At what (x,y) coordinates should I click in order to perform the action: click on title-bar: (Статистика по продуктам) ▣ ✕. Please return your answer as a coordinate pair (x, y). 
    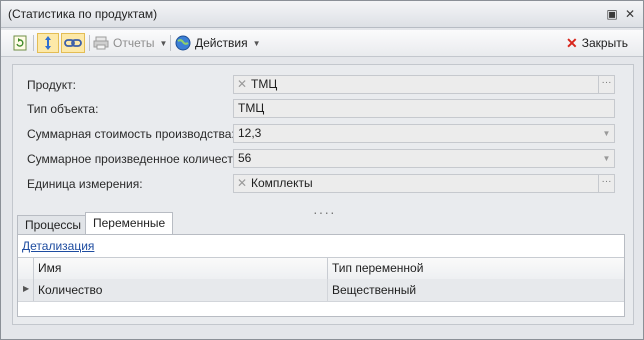
    Looking at the image, I should click on (322, 14).